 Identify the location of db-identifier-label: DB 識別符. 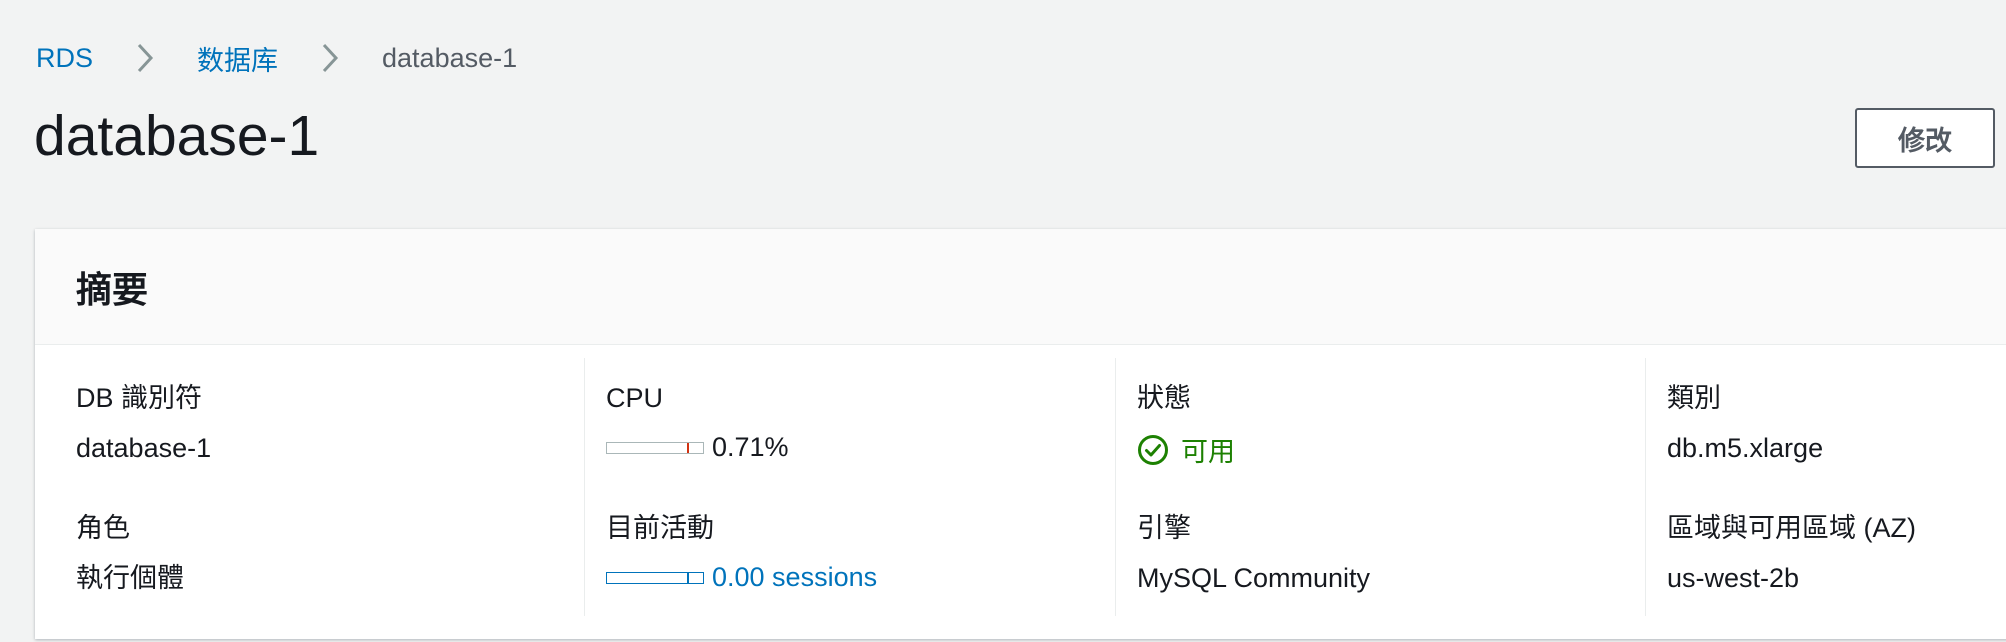
(139, 398).